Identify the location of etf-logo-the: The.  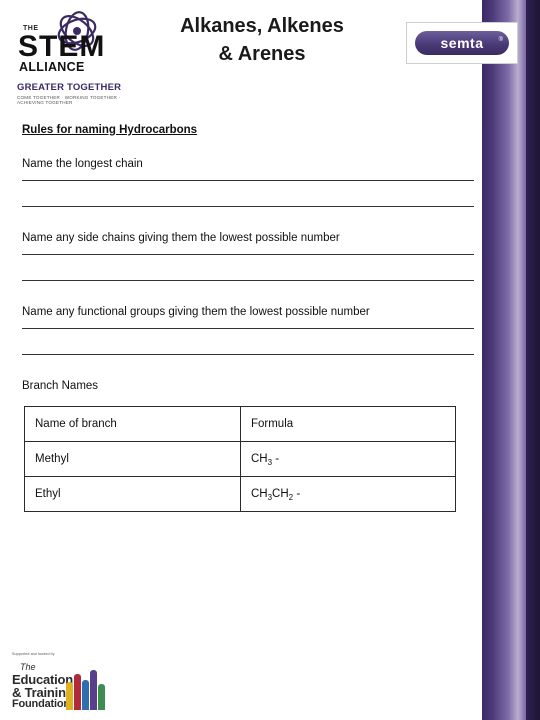
(28, 667).